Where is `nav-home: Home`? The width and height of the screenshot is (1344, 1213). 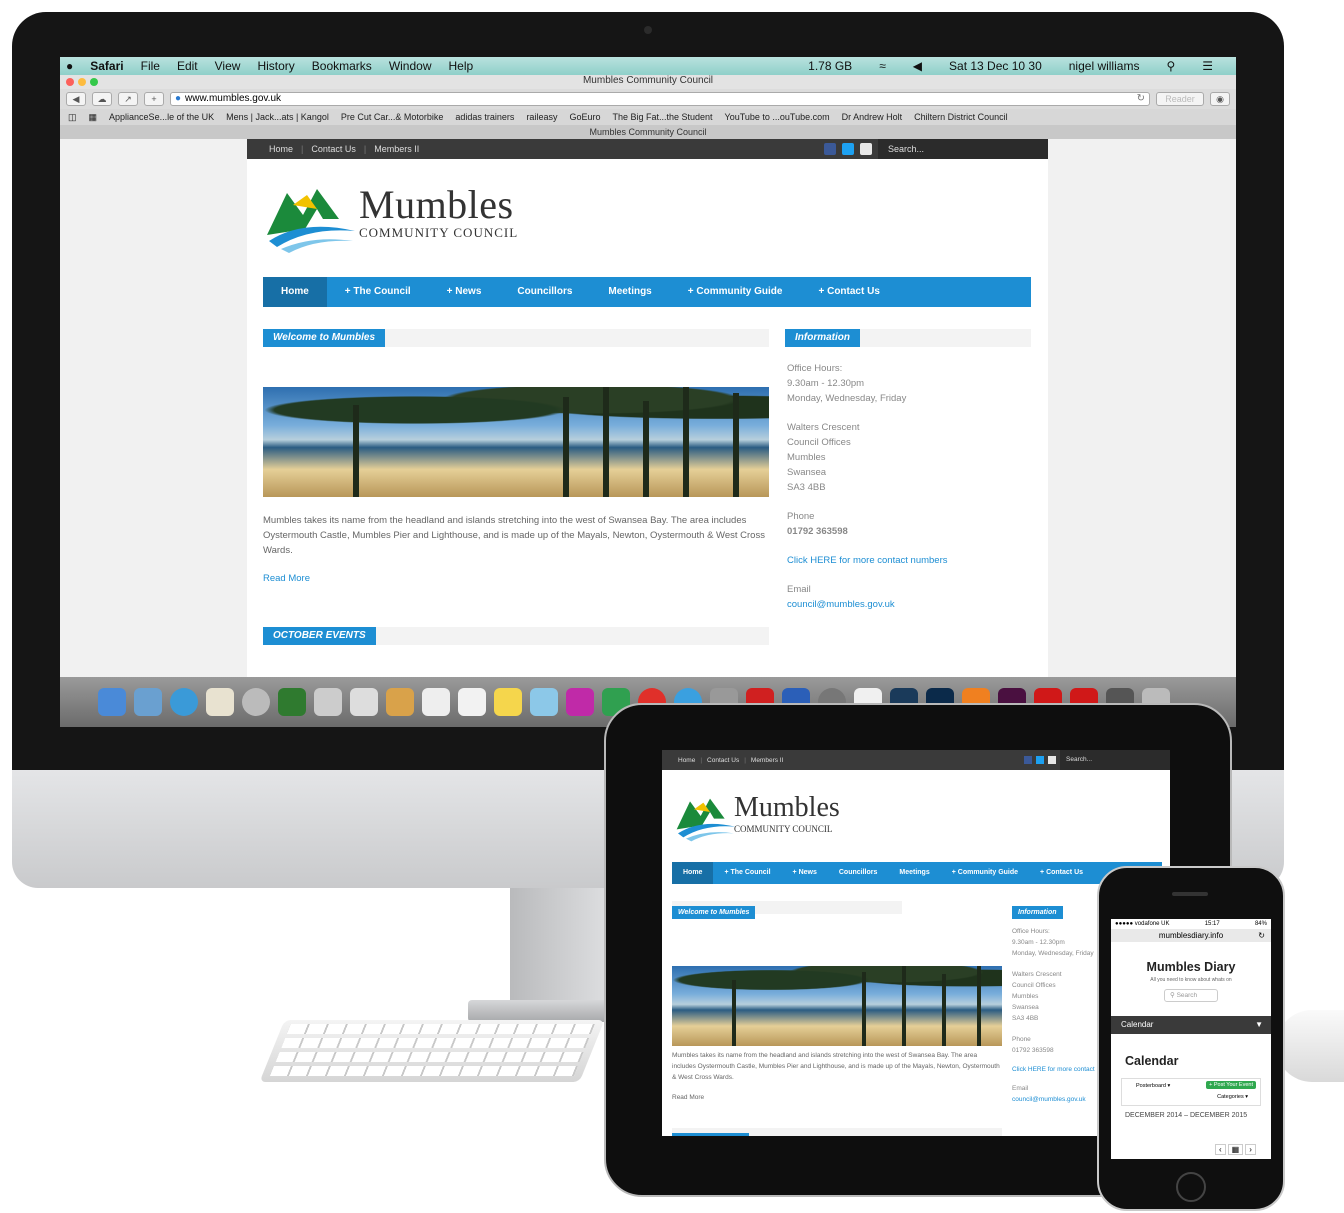 nav-home: Home is located at coordinates (295, 292).